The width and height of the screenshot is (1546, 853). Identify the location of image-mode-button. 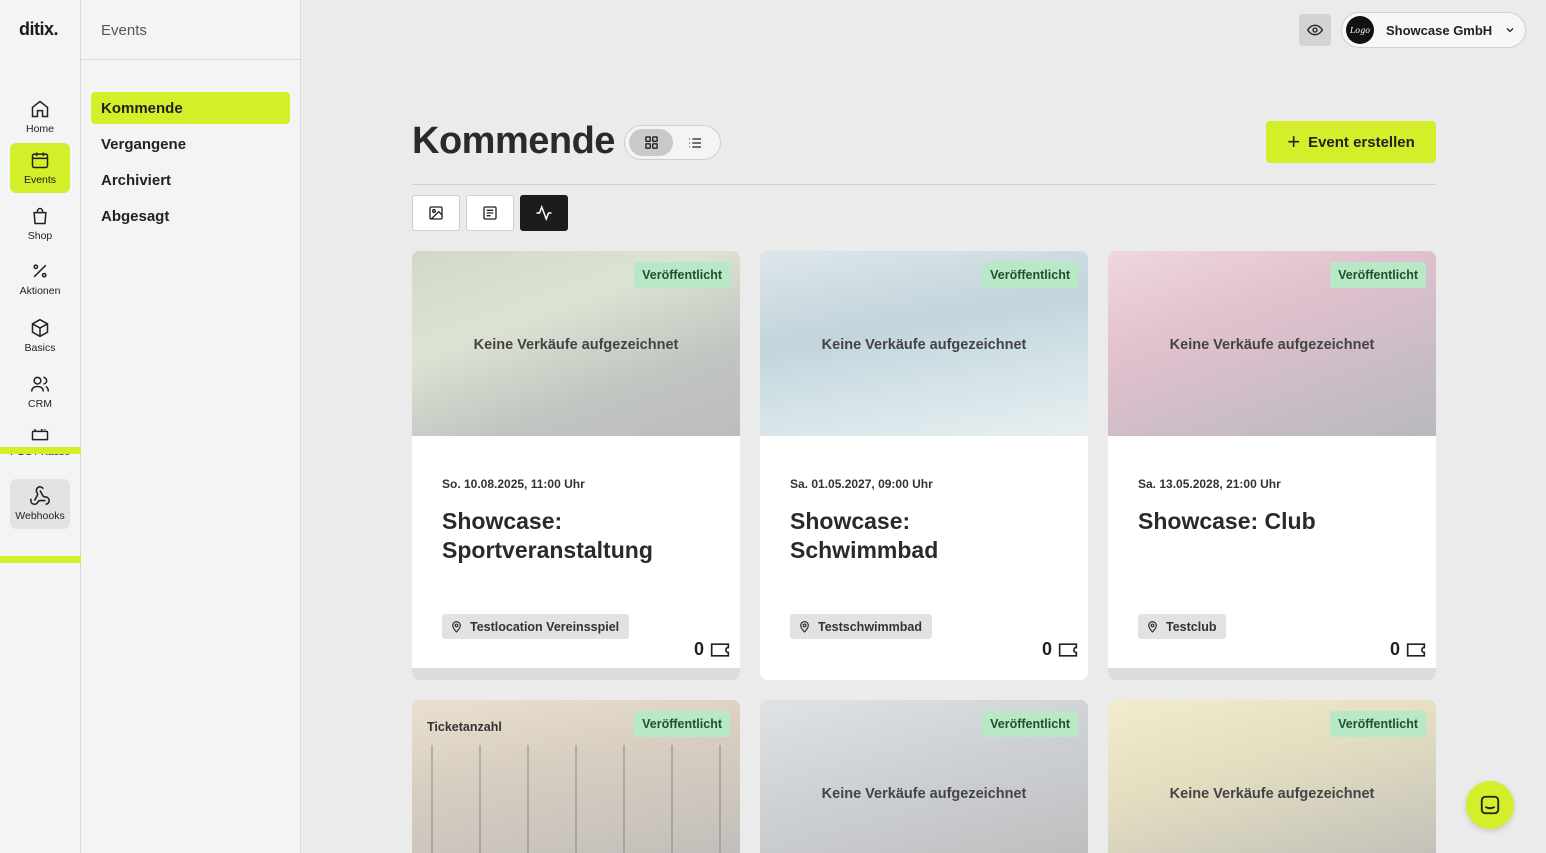
(436, 213).